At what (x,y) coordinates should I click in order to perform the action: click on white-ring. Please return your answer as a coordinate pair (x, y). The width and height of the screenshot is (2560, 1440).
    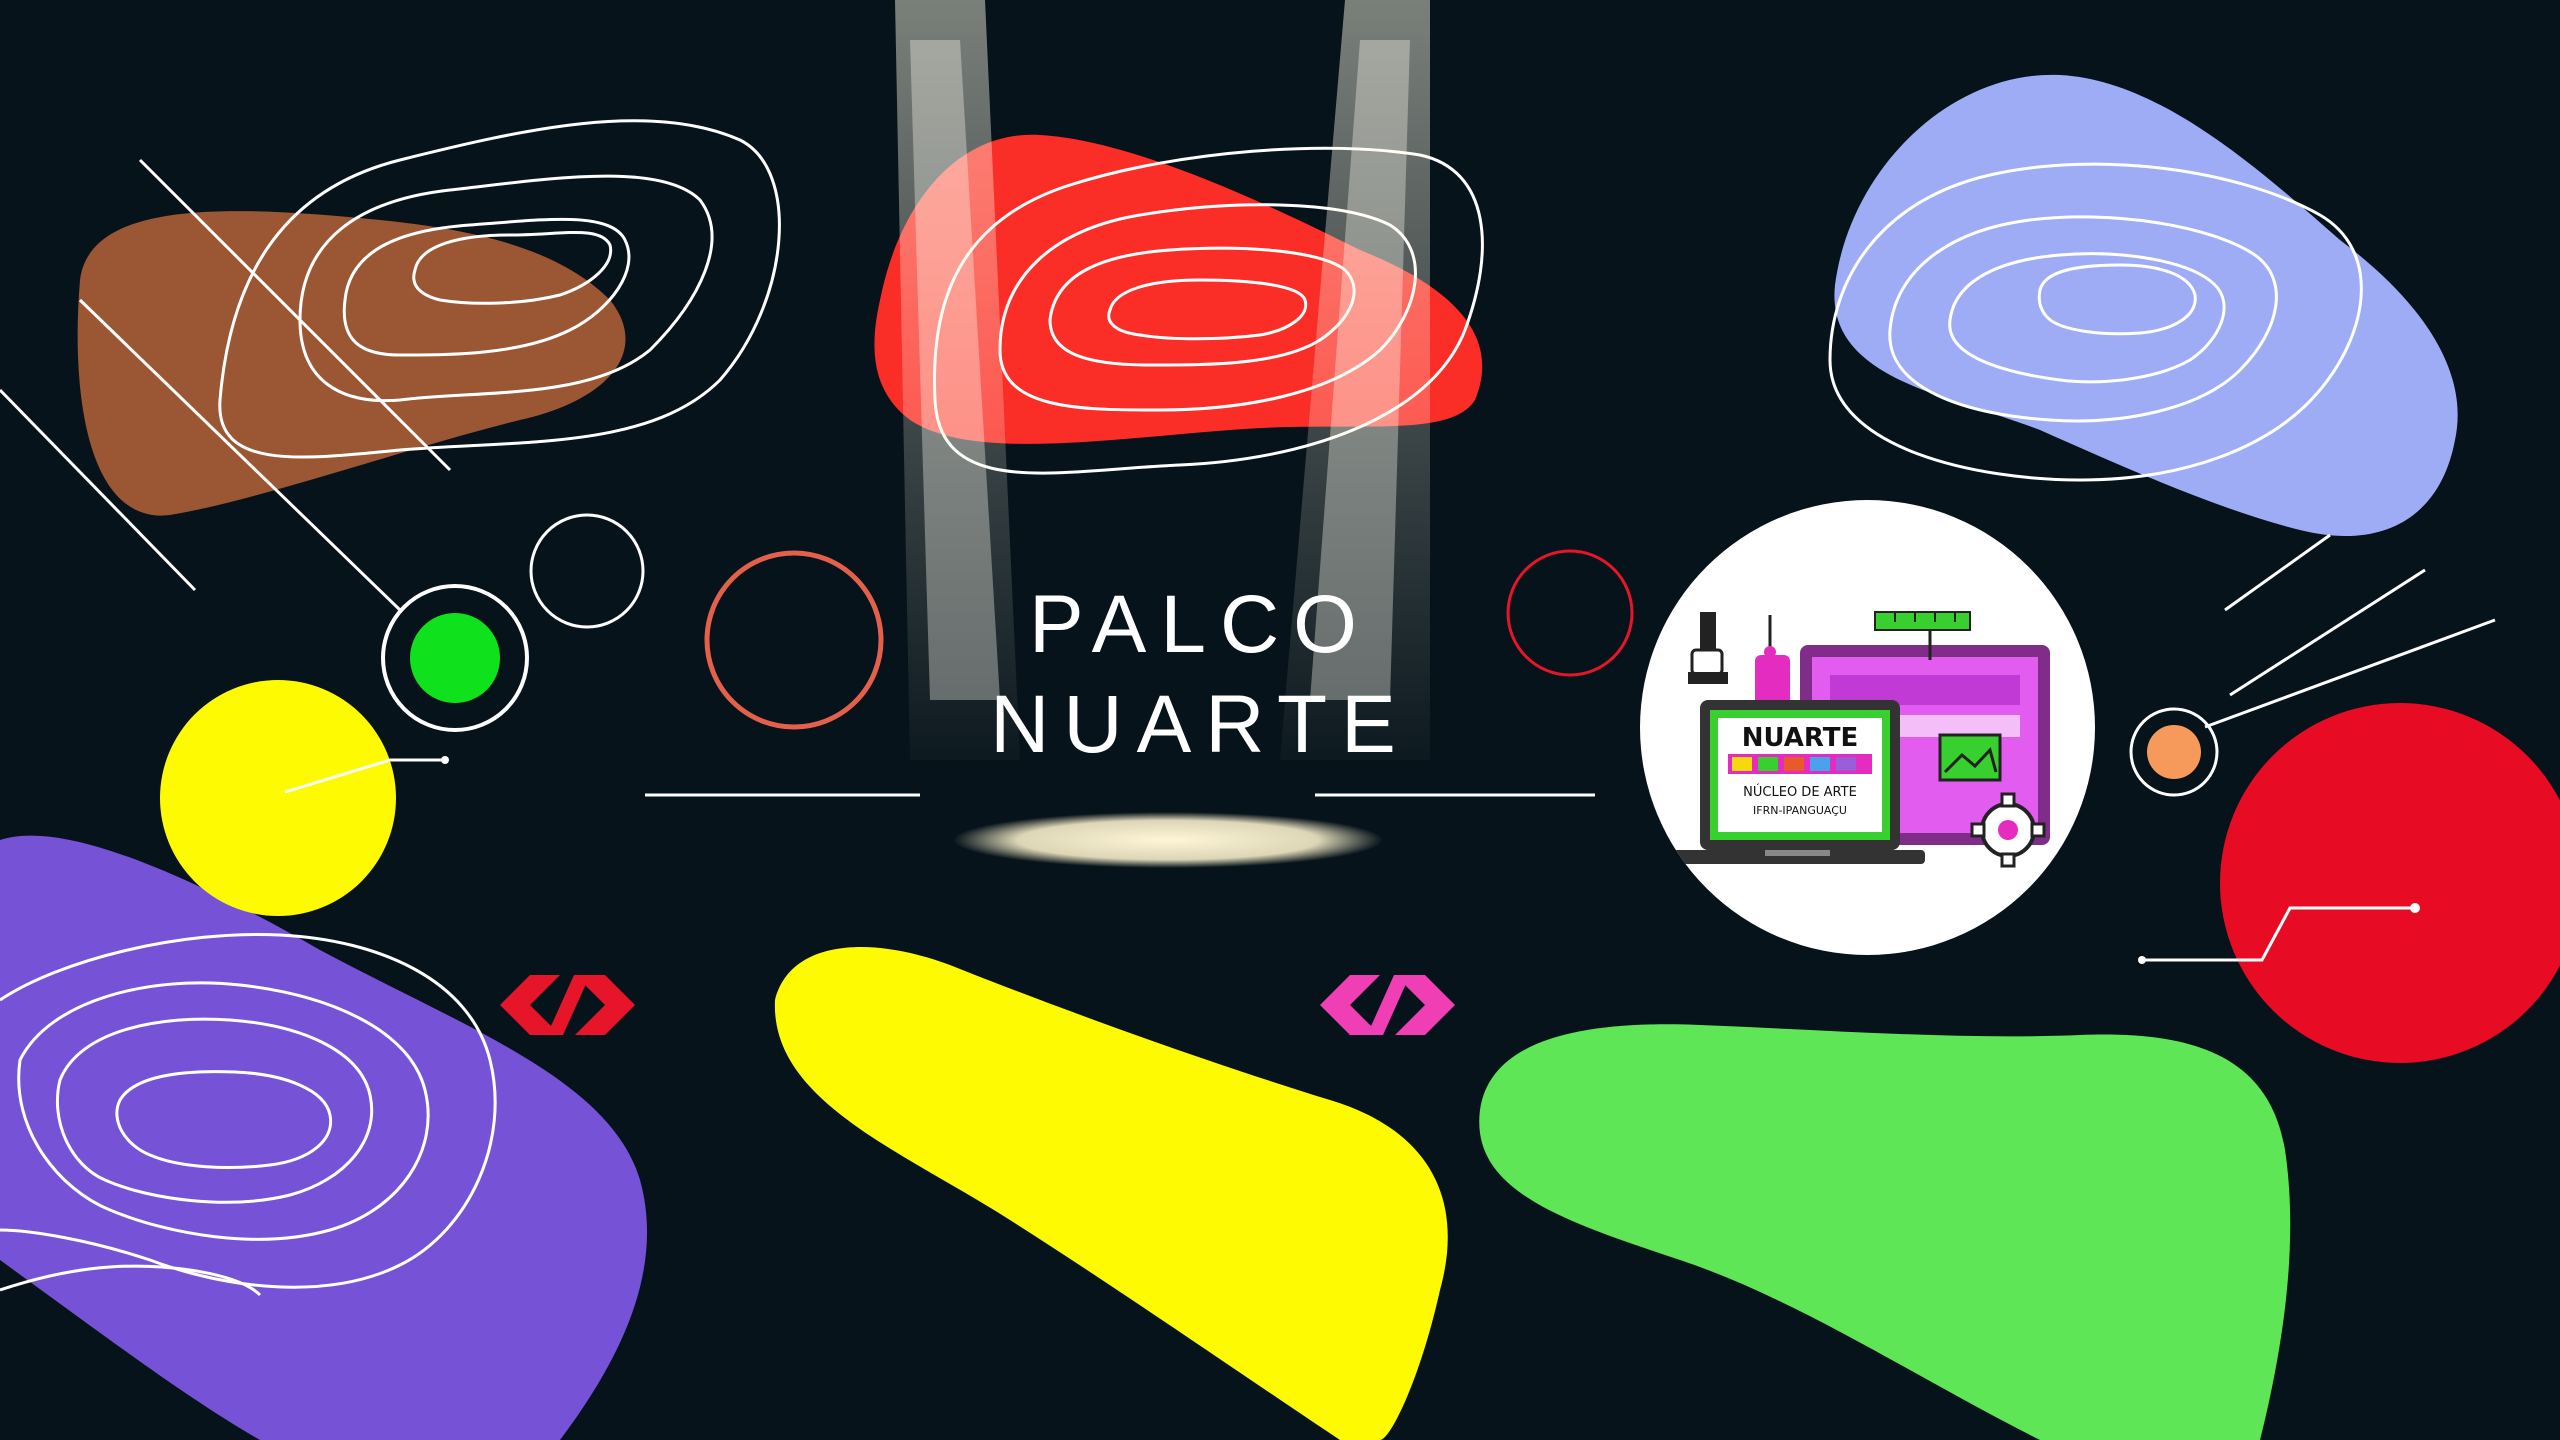
    Looking at the image, I should click on (587, 571).